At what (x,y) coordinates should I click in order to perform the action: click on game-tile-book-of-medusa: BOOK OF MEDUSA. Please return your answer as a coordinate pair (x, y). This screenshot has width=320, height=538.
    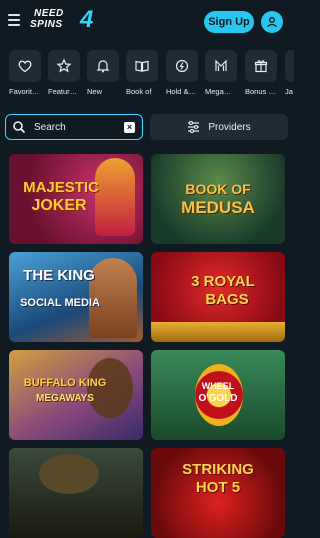
    Looking at the image, I should click on (218, 199).